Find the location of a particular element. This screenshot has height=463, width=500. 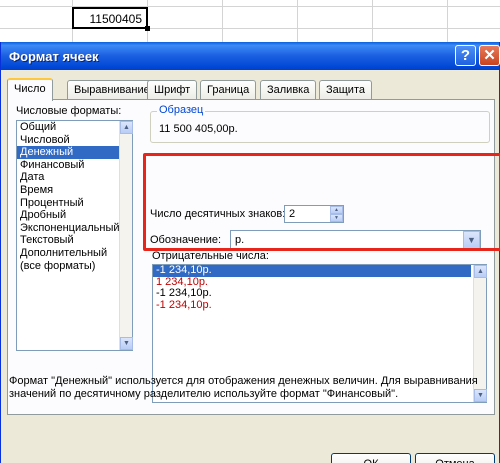

help-button: ? is located at coordinates (465, 55).